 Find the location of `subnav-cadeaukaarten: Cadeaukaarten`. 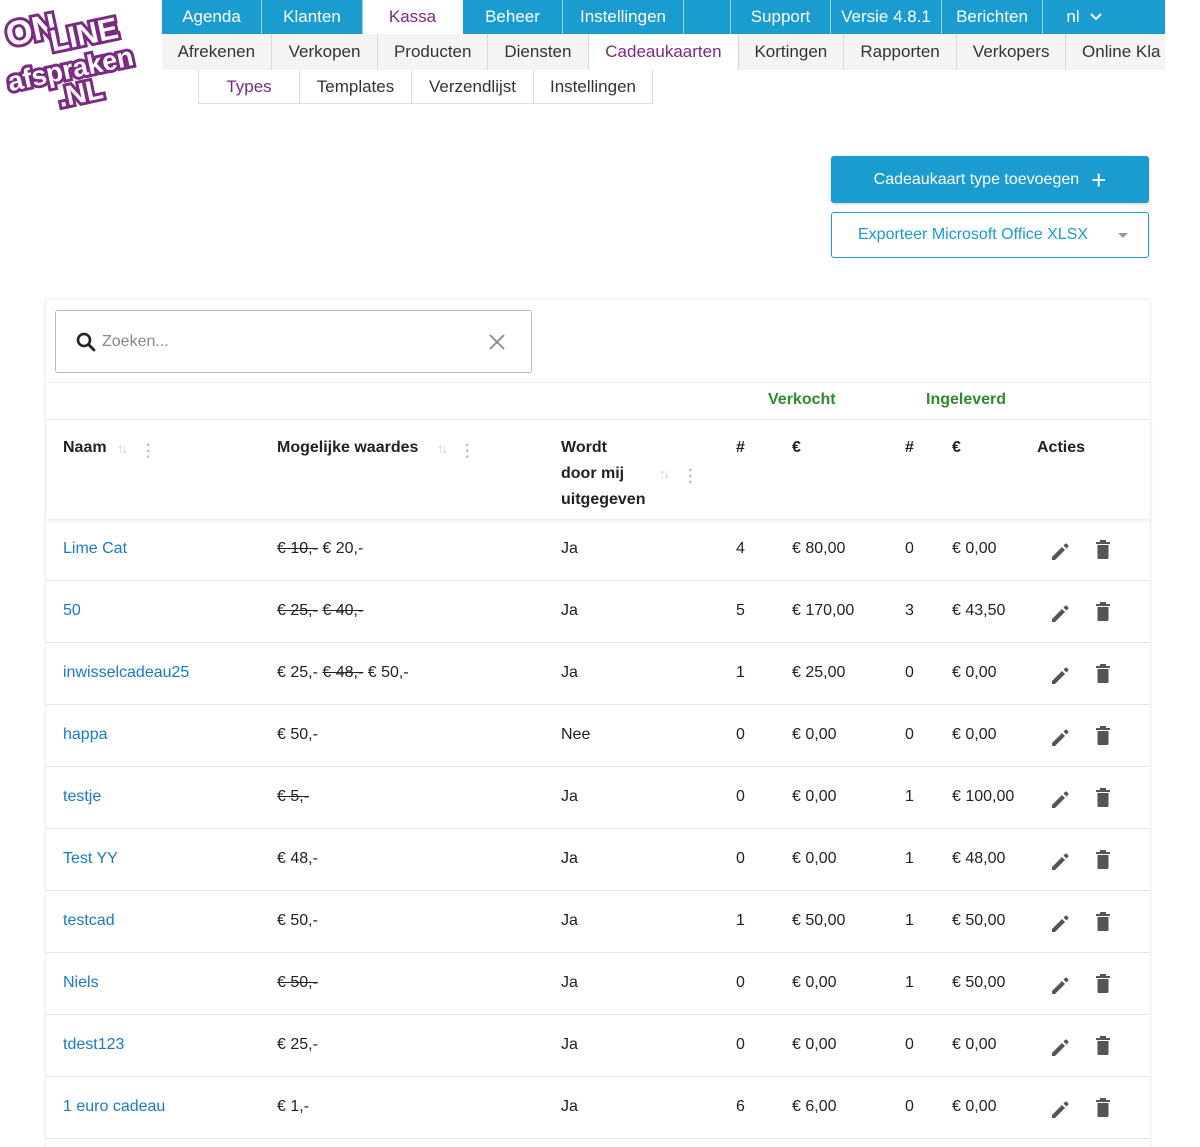

subnav-cadeaukaarten: Cadeaukaarten is located at coordinates (663, 52).